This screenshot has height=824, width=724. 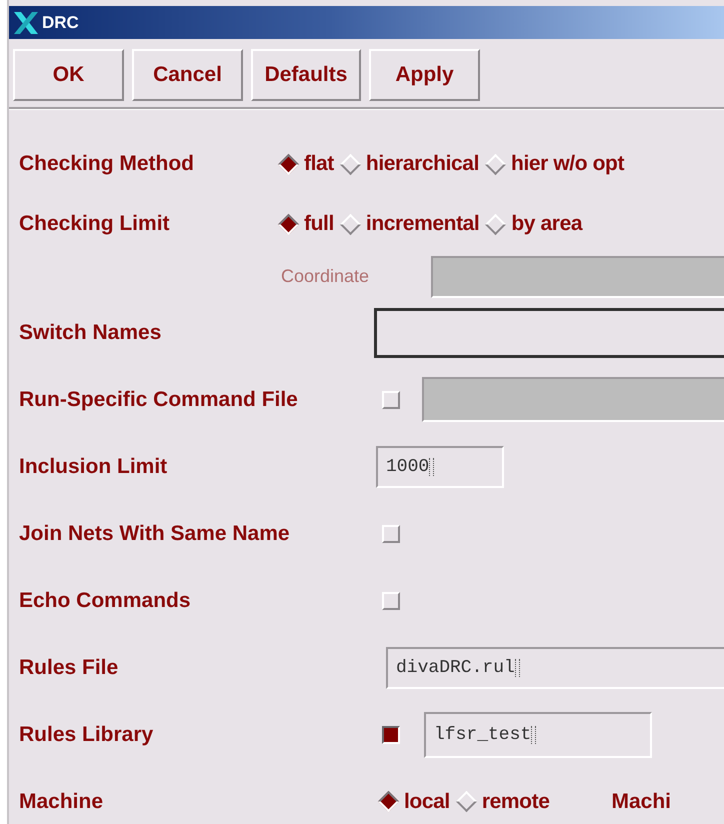 What do you see at coordinates (95, 224) in the screenshot?
I see `field-label: Checking Limit` at bounding box center [95, 224].